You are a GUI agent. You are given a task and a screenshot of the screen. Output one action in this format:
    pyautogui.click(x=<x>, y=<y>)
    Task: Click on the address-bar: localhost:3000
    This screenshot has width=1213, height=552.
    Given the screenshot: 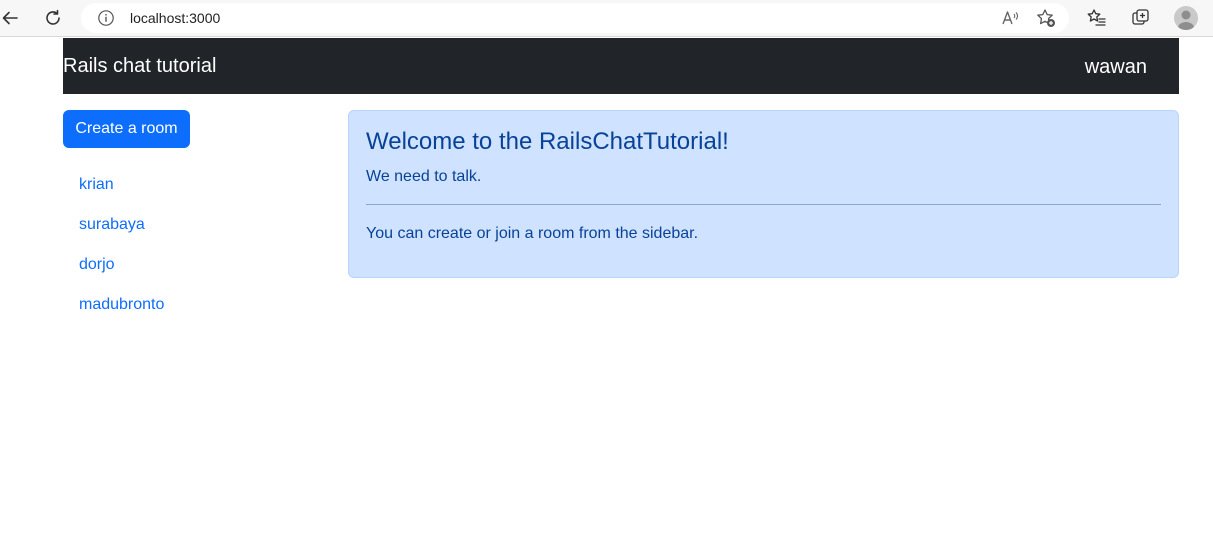 What is the action you would take?
    pyautogui.click(x=575, y=18)
    